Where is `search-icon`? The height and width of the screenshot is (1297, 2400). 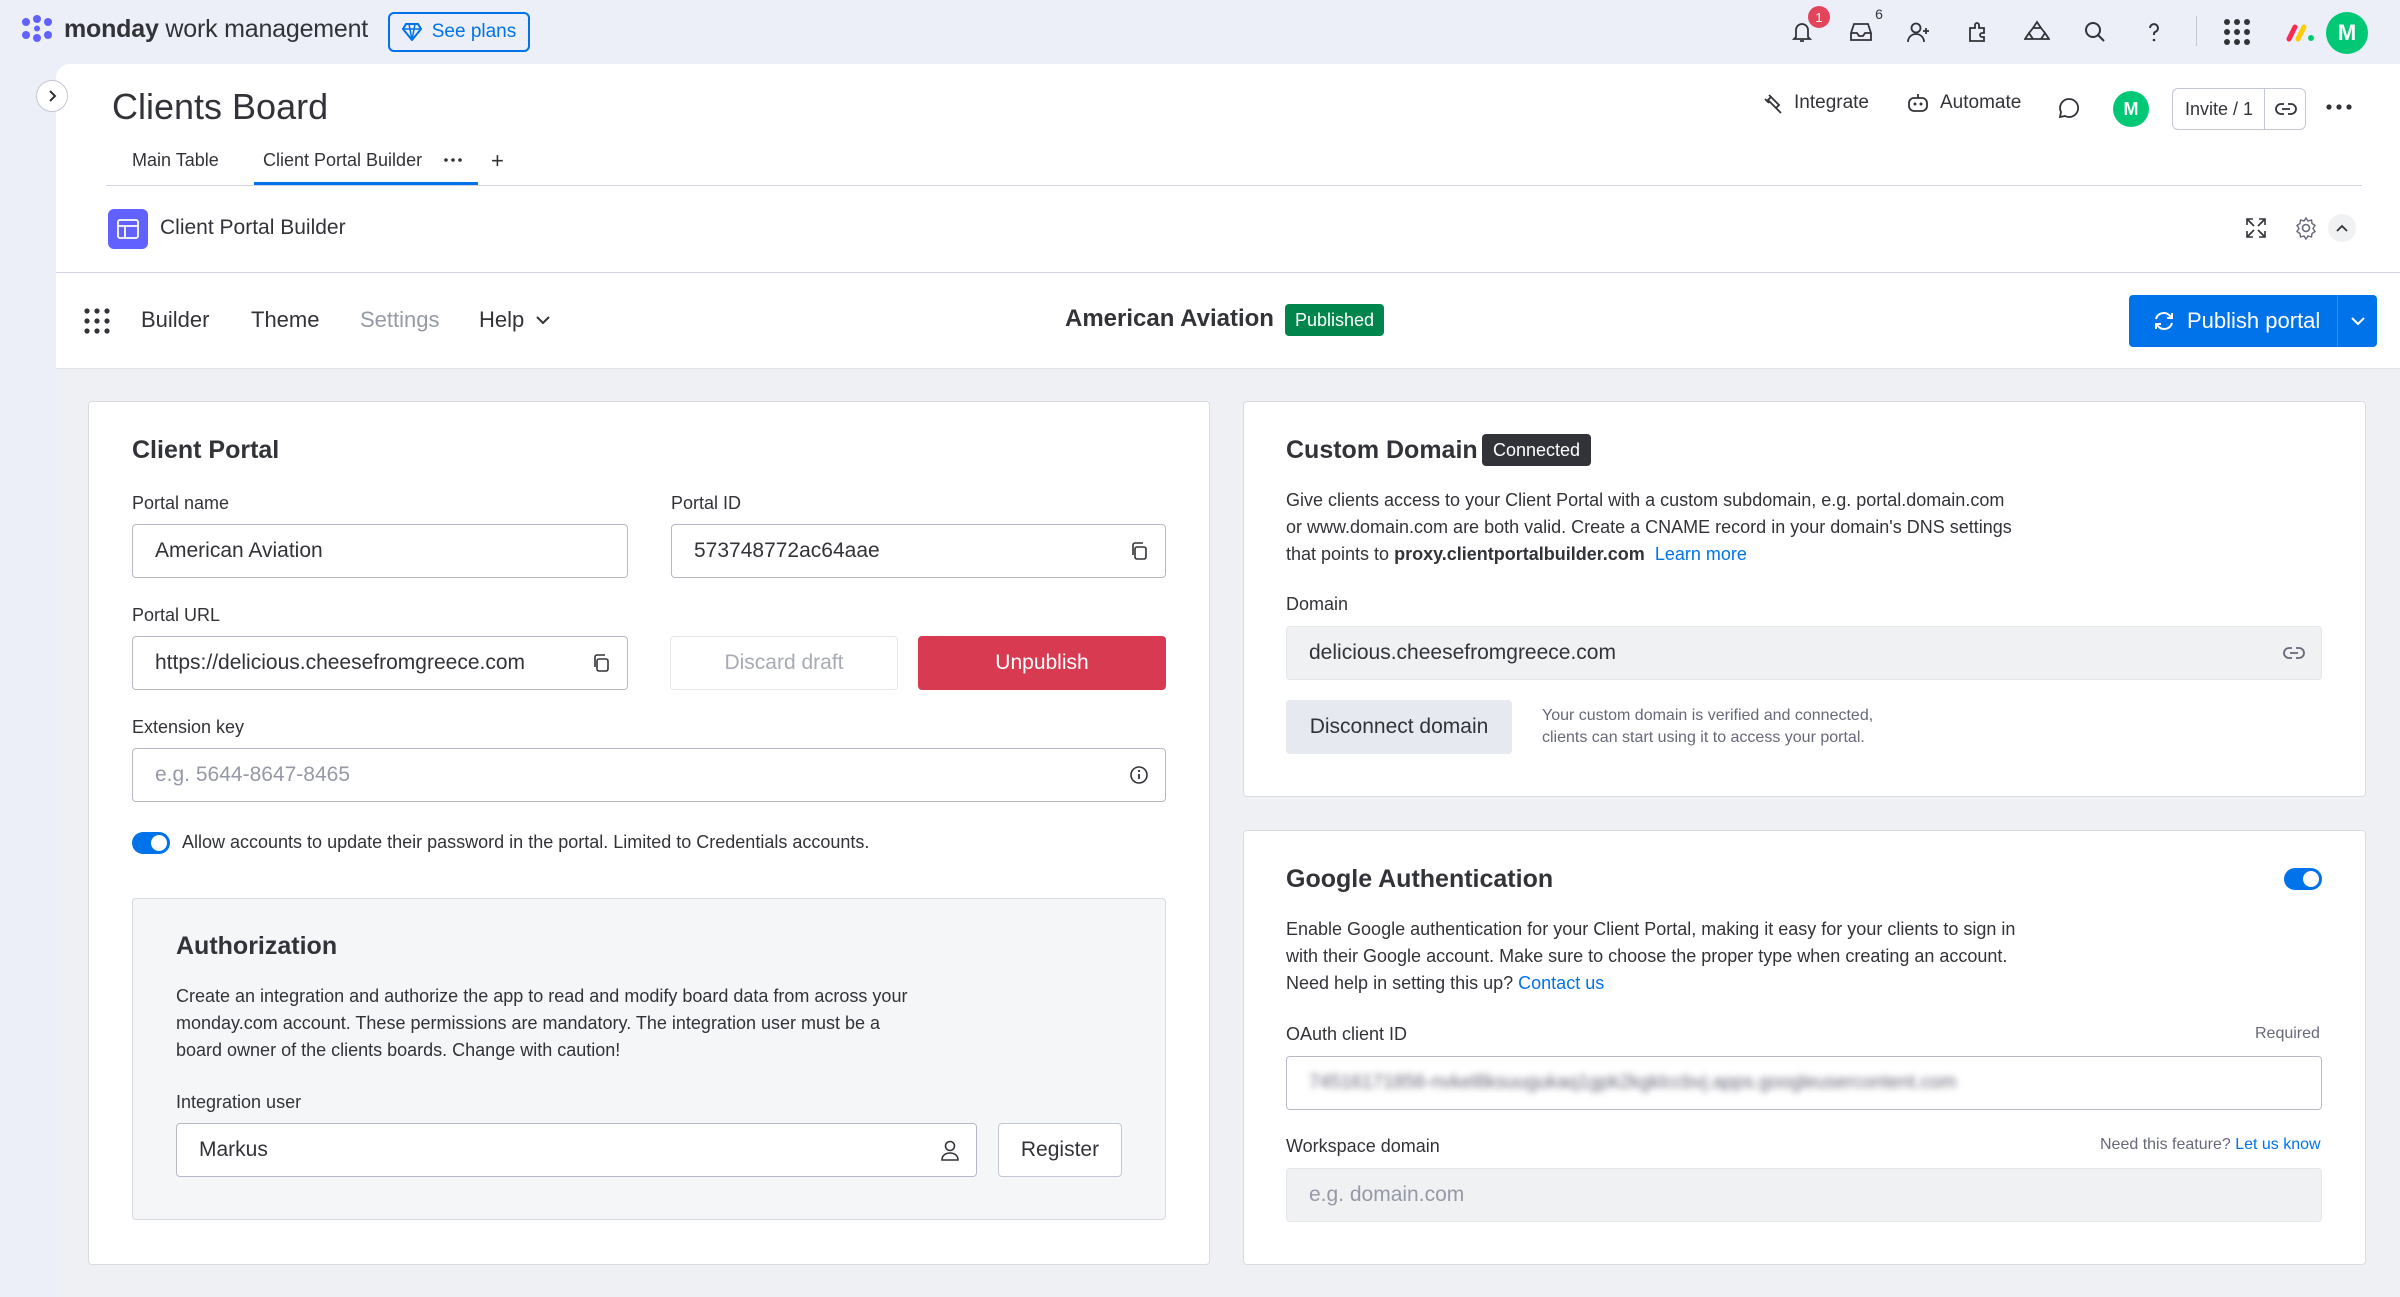 search-icon is located at coordinates (2095, 32).